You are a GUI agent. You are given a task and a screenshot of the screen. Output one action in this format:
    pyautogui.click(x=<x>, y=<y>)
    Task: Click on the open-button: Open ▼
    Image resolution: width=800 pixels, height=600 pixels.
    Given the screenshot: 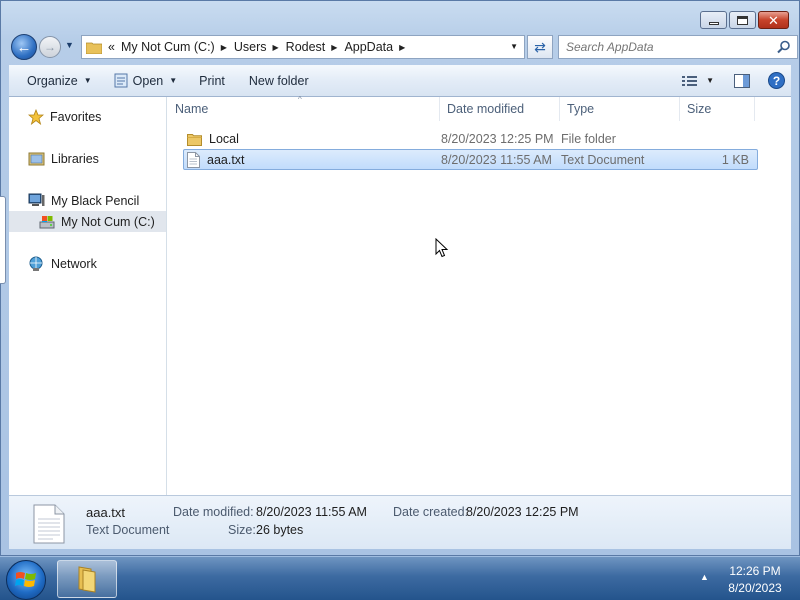 What is the action you would take?
    pyautogui.click(x=146, y=81)
    